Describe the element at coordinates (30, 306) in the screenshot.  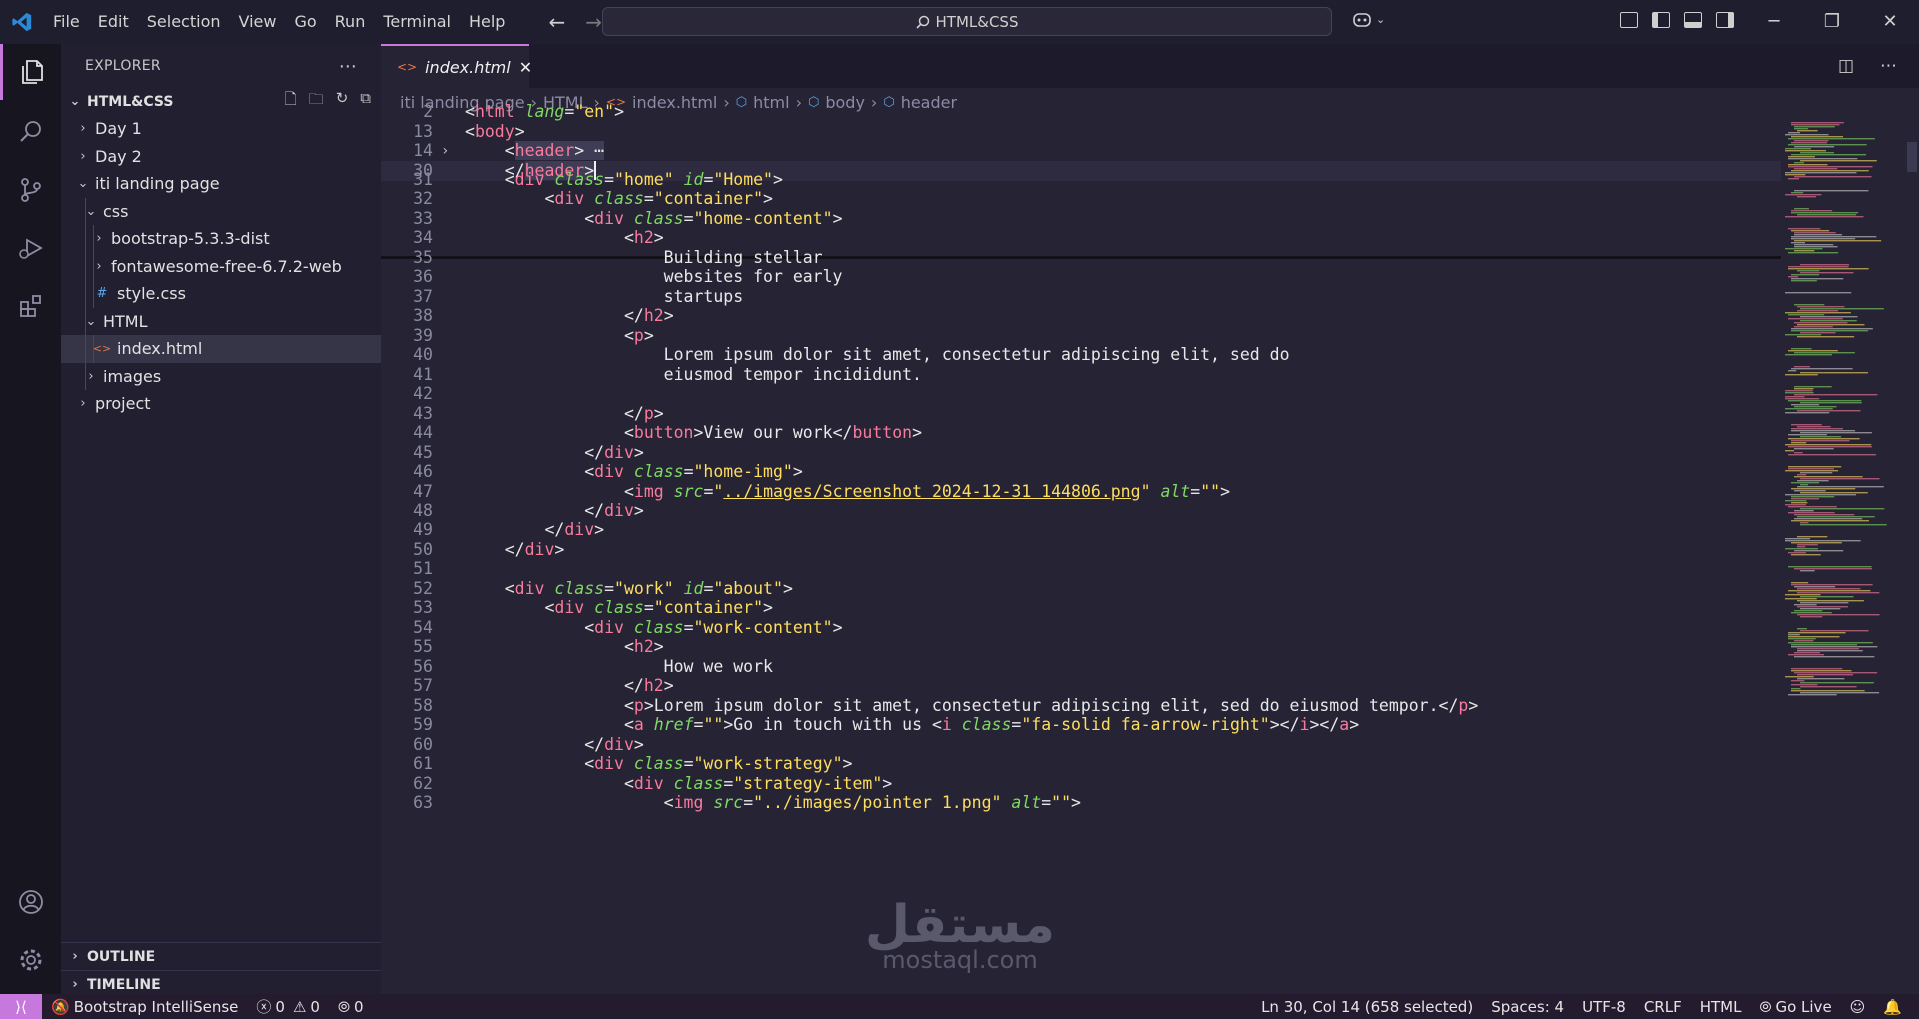
I see `extensions-icon` at that location.